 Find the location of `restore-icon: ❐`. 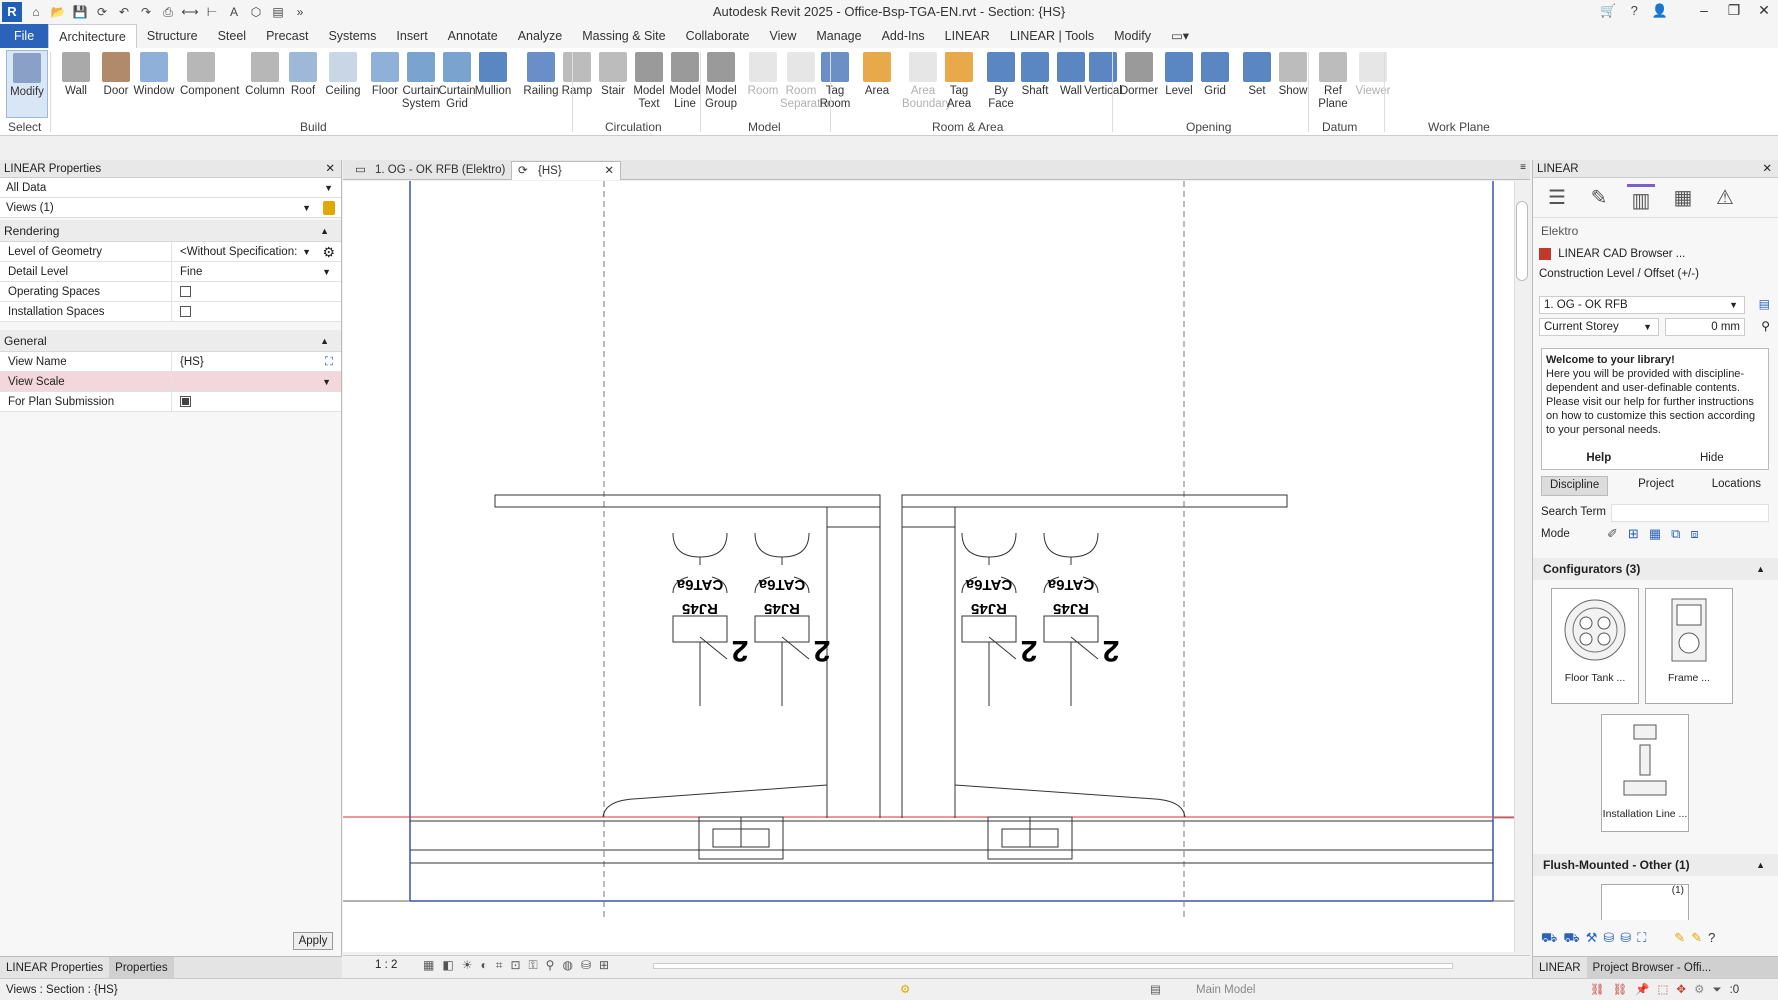

restore-icon: ❐ is located at coordinates (1734, 10).